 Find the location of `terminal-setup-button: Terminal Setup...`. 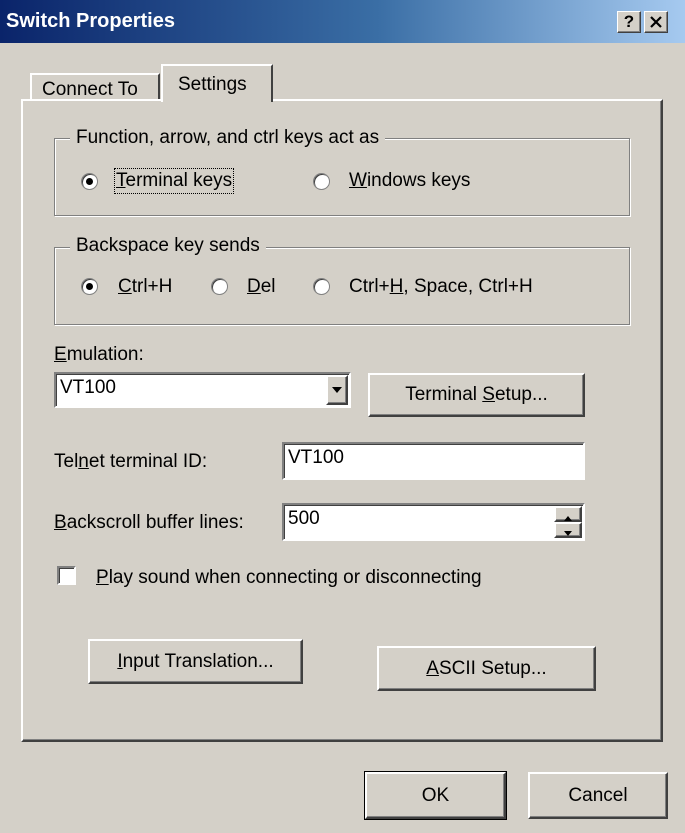

terminal-setup-button: Terminal Setup... is located at coordinates (476, 395).